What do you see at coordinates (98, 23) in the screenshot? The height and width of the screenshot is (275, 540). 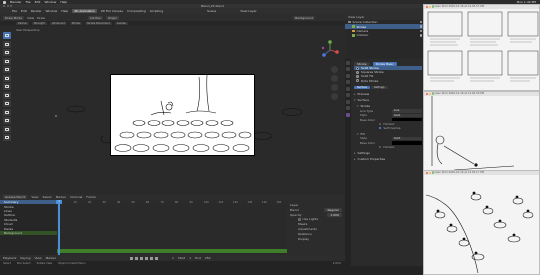 I see `stroke-placement-setting: Stroke Placement` at bounding box center [98, 23].